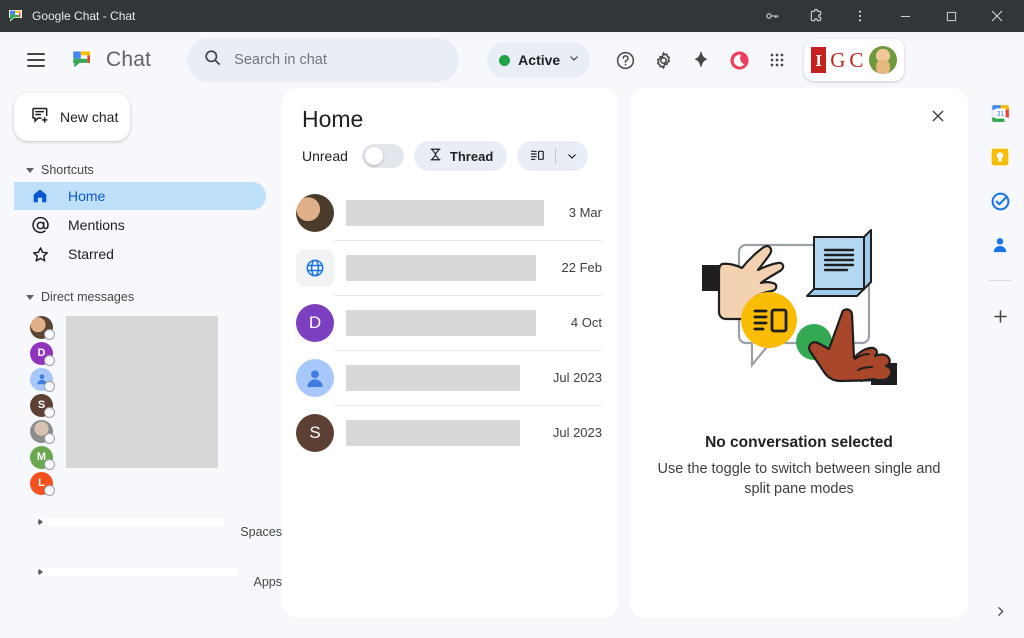 The height and width of the screenshot is (638, 1024). I want to click on gemini-spark-icon, so click(701, 60).